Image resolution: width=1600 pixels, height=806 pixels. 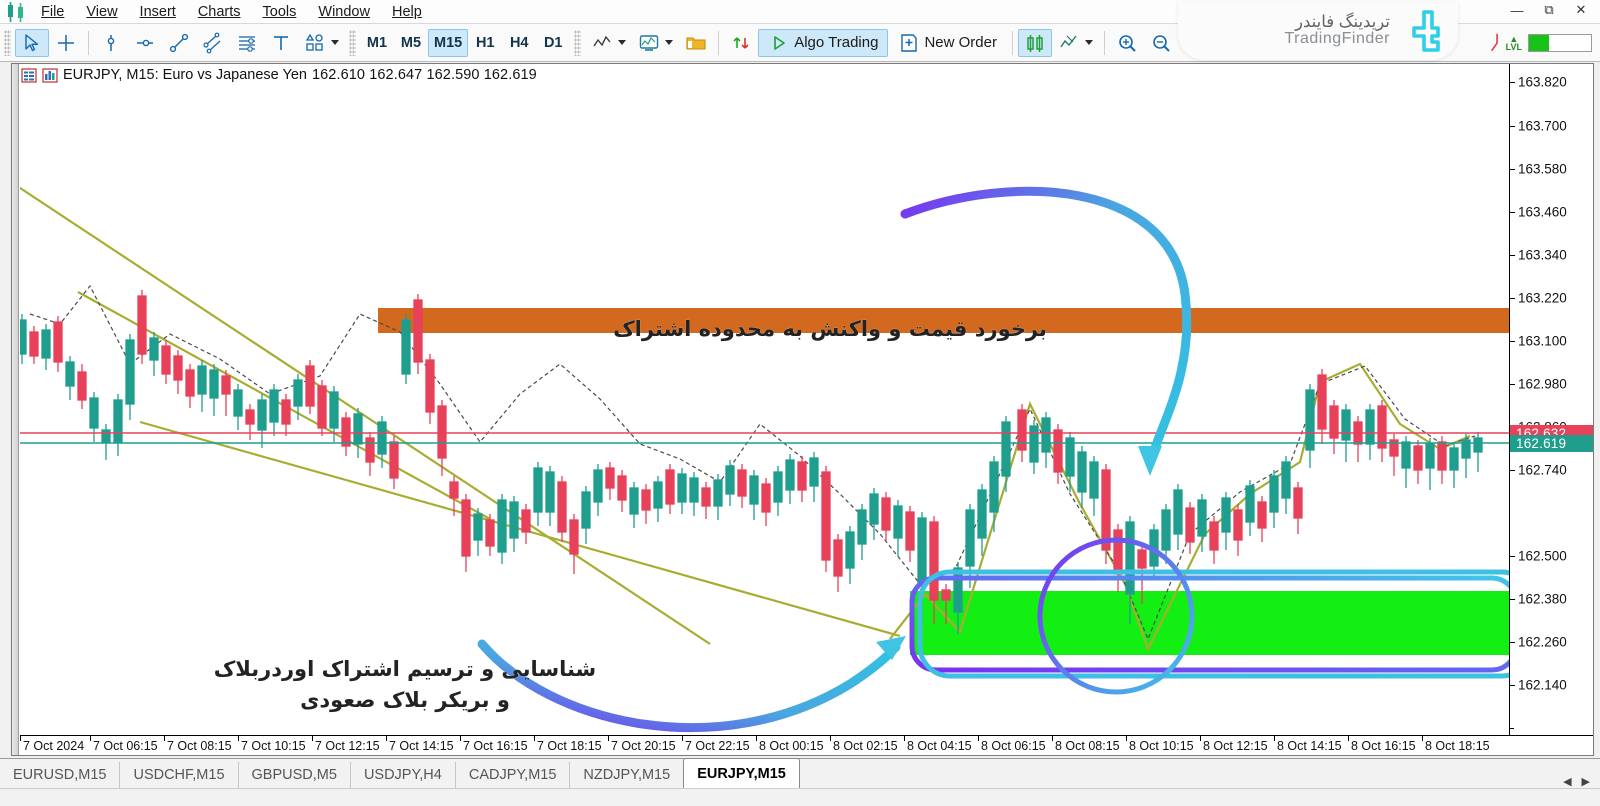 I want to click on menu-item-tools: Tools, so click(x=280, y=12).